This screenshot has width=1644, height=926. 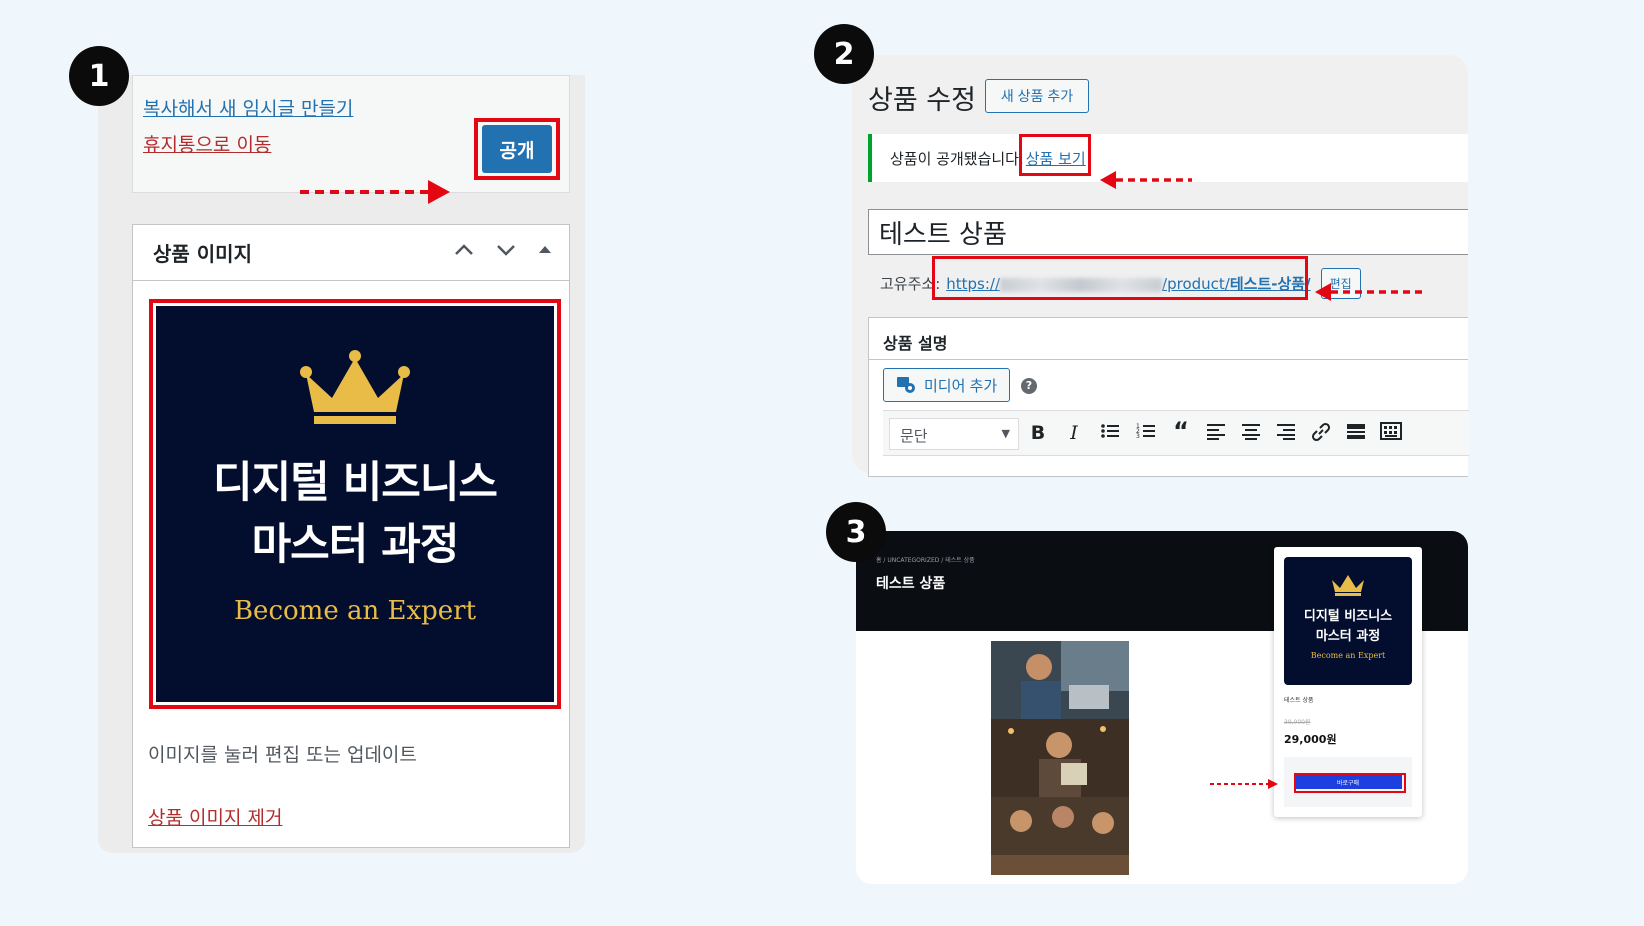 What do you see at coordinates (1146, 433) in the screenshot?
I see `numbered-list-icon: 123` at bounding box center [1146, 433].